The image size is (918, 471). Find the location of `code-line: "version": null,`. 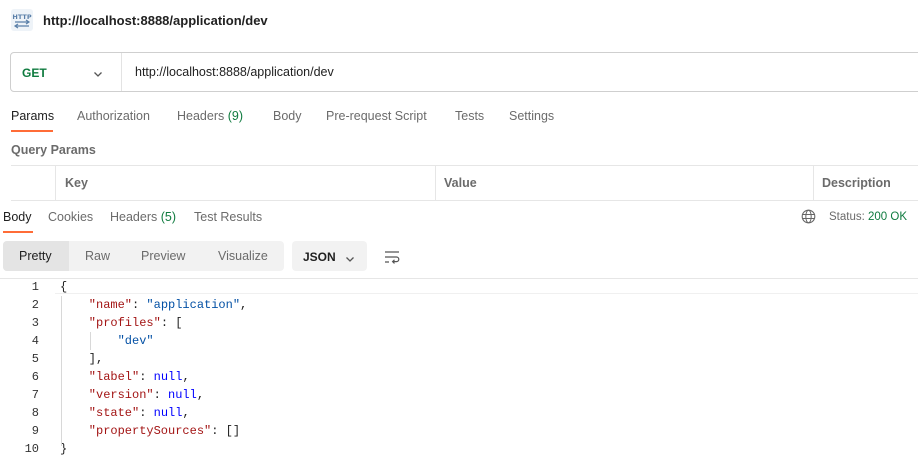

code-line: "version": null, is located at coordinates (146, 395).